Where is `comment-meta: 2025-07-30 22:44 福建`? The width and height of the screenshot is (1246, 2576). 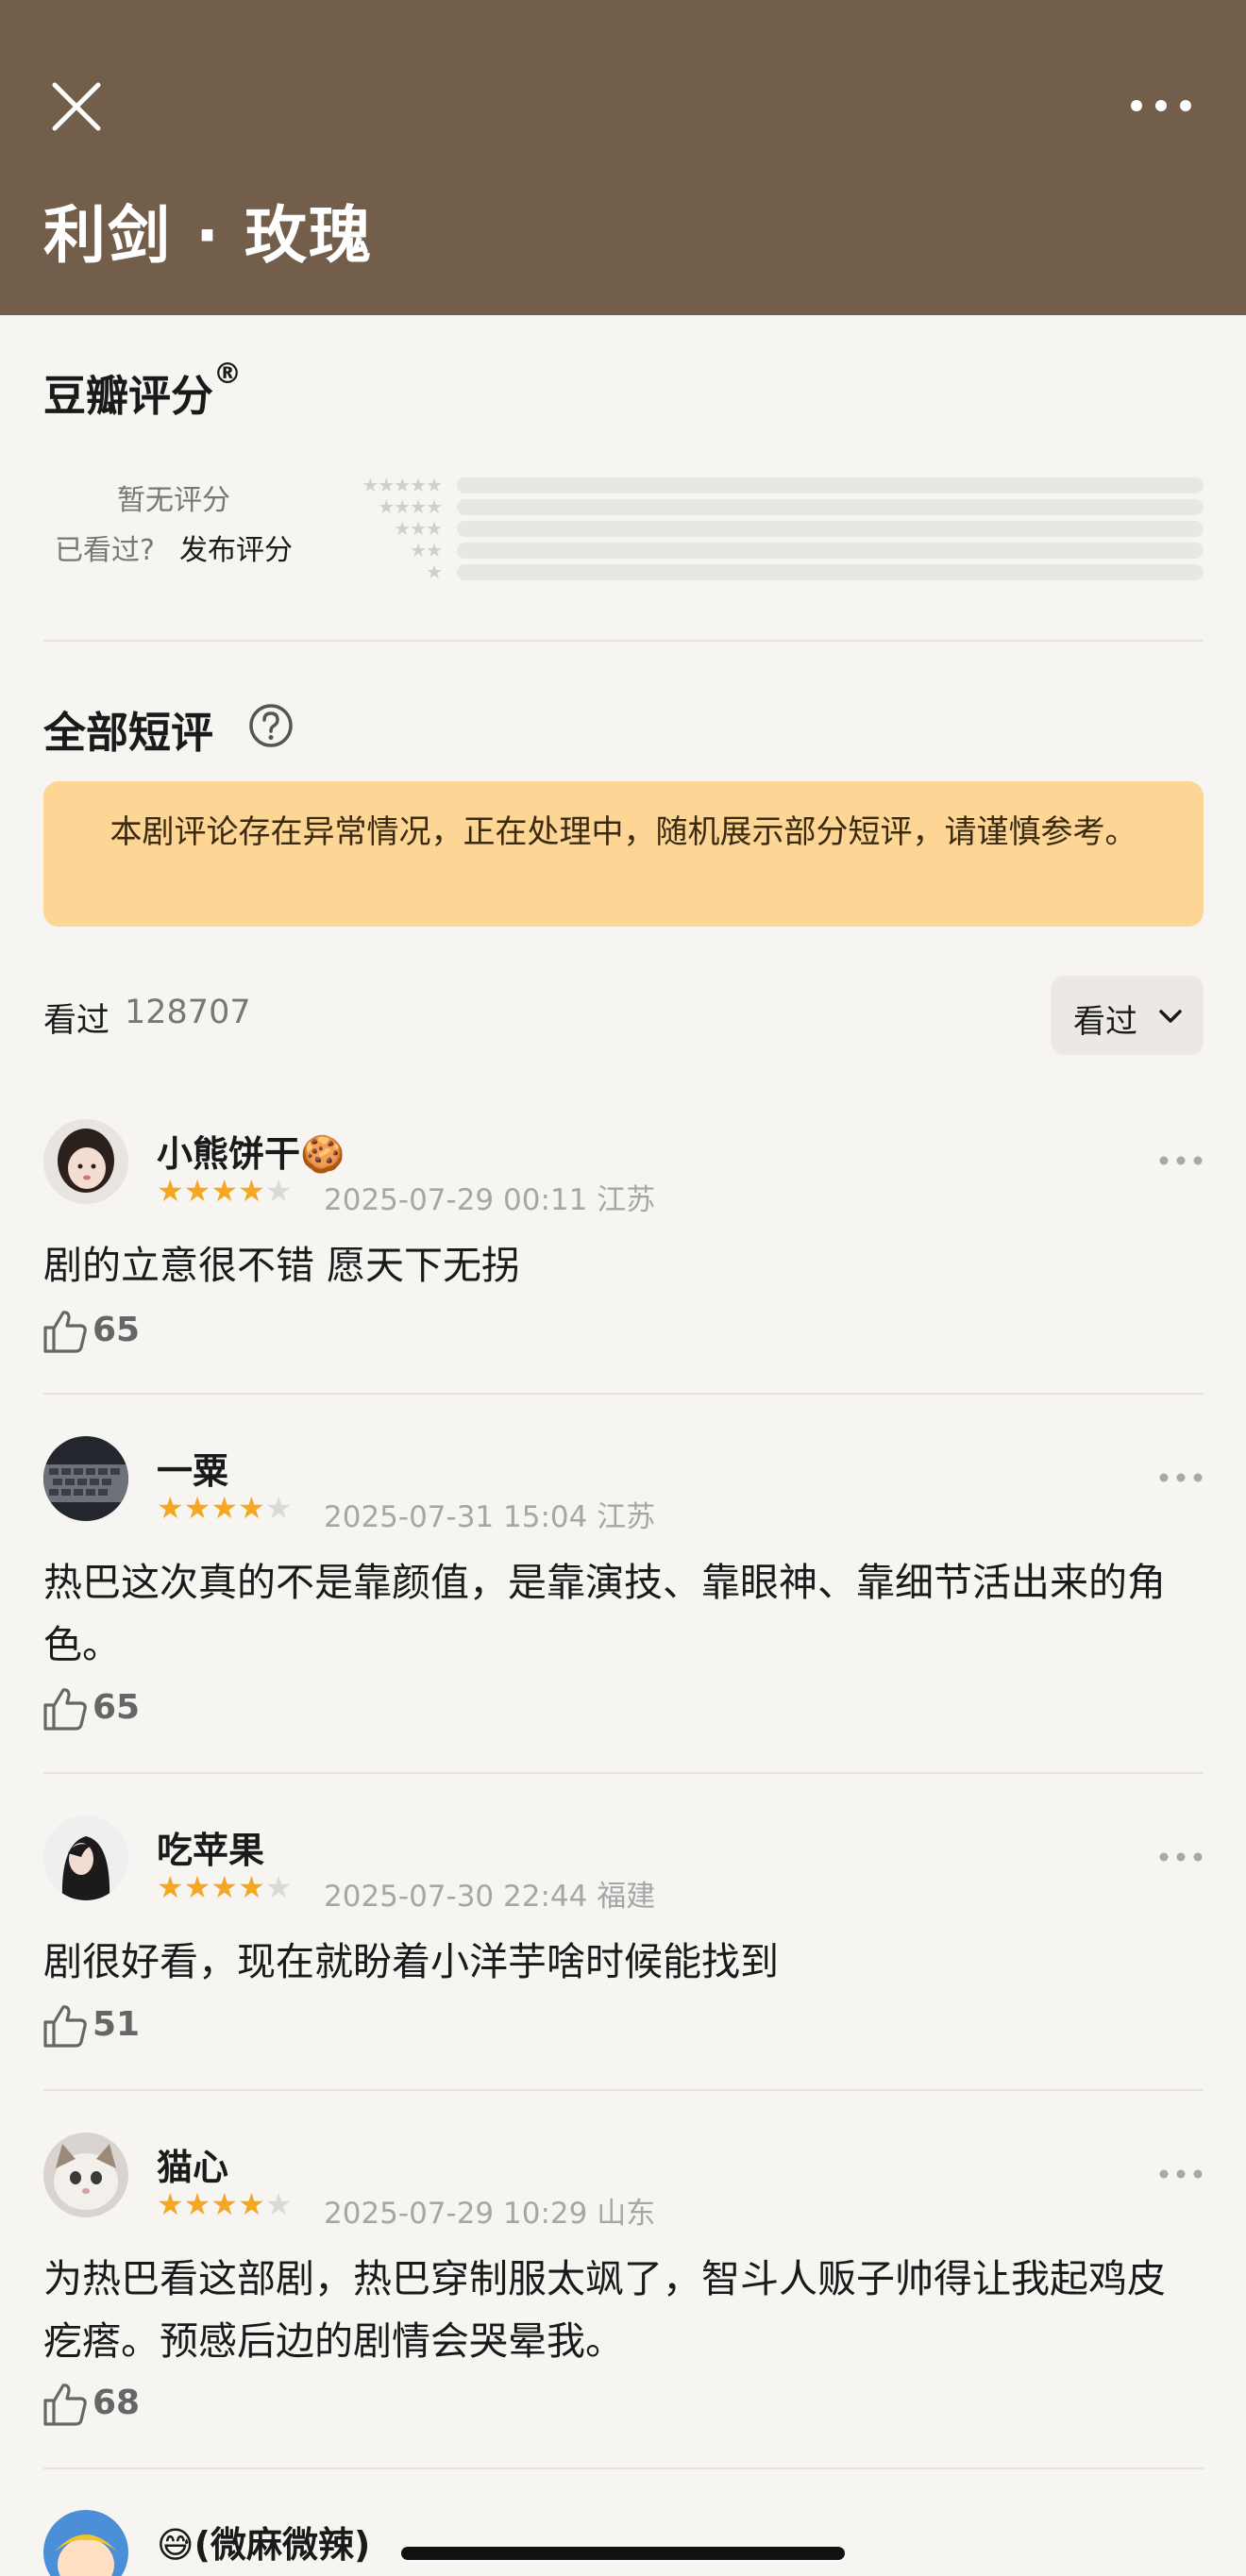 comment-meta: 2025-07-30 22:44 福建 is located at coordinates (489, 1893).